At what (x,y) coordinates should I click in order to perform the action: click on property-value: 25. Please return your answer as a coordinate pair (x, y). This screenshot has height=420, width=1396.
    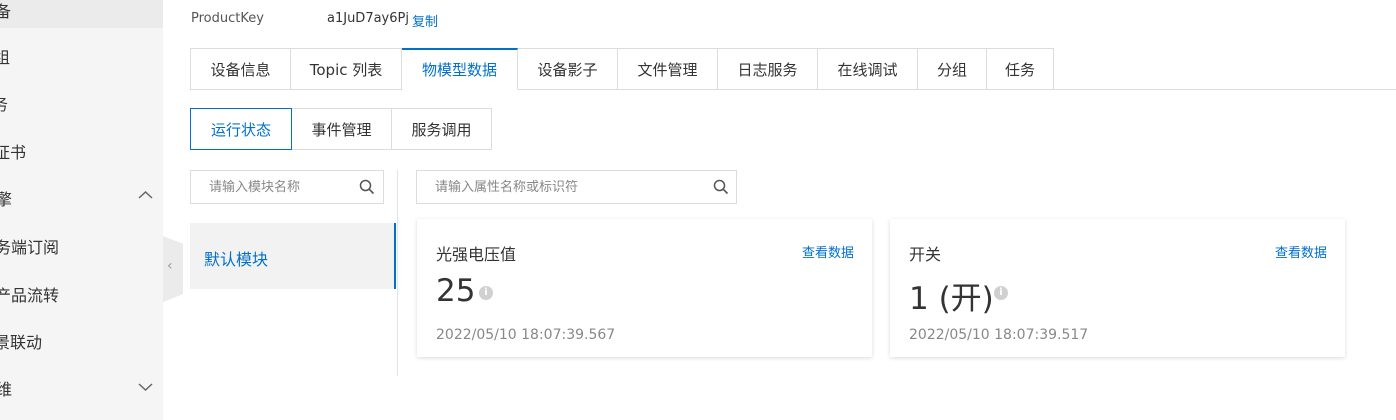
    Looking at the image, I should click on (456, 291).